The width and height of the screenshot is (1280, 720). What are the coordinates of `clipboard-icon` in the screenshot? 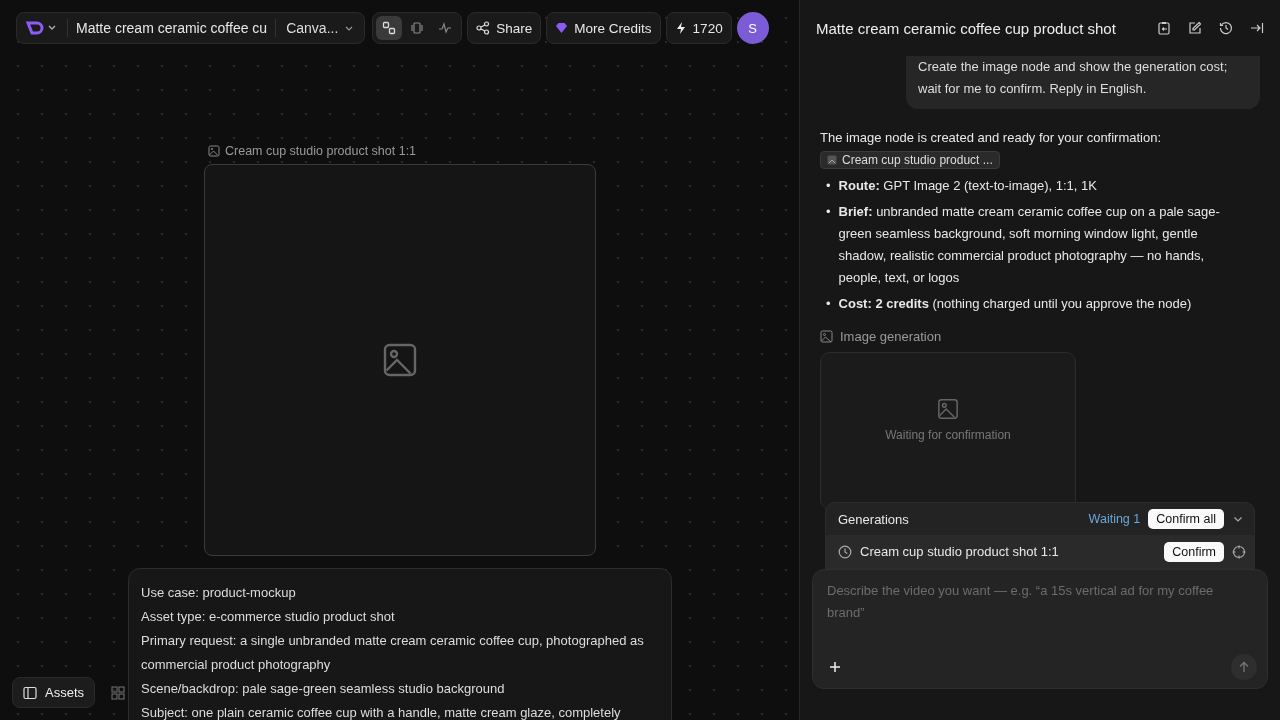 It's located at (1164, 28).